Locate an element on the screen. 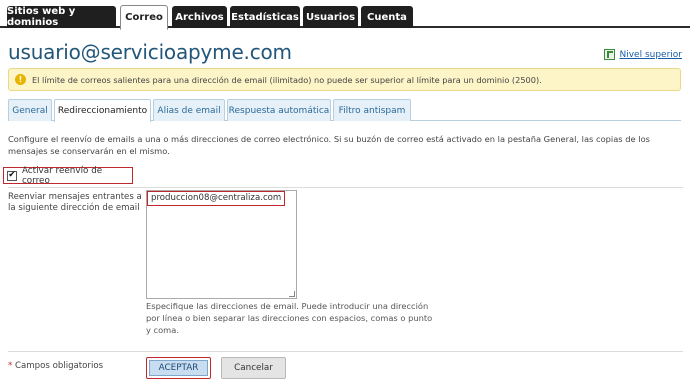  enable-forwarding-row: ✔ Activar reenvío de correo is located at coordinates (68, 176).